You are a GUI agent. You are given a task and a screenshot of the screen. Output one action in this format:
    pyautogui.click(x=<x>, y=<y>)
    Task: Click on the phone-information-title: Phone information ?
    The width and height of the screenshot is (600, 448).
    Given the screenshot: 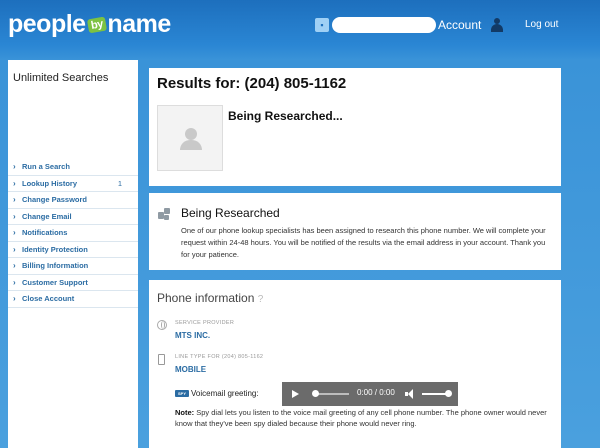 What is the action you would take?
    pyautogui.click(x=210, y=298)
    